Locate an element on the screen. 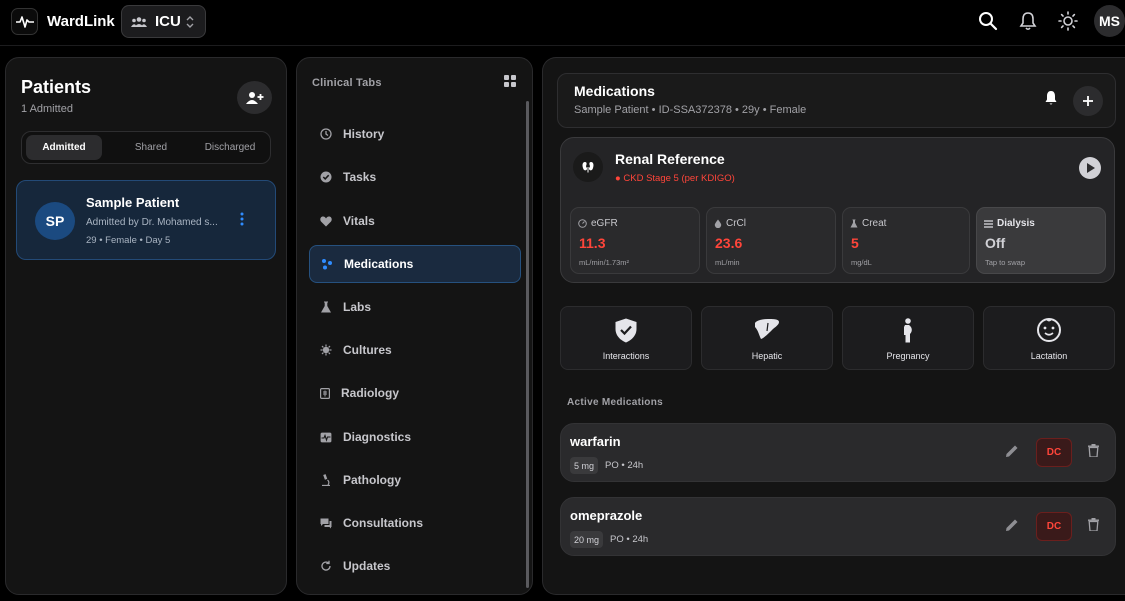 The image size is (1125, 601). tab-medications: Medications is located at coordinates (415, 264).